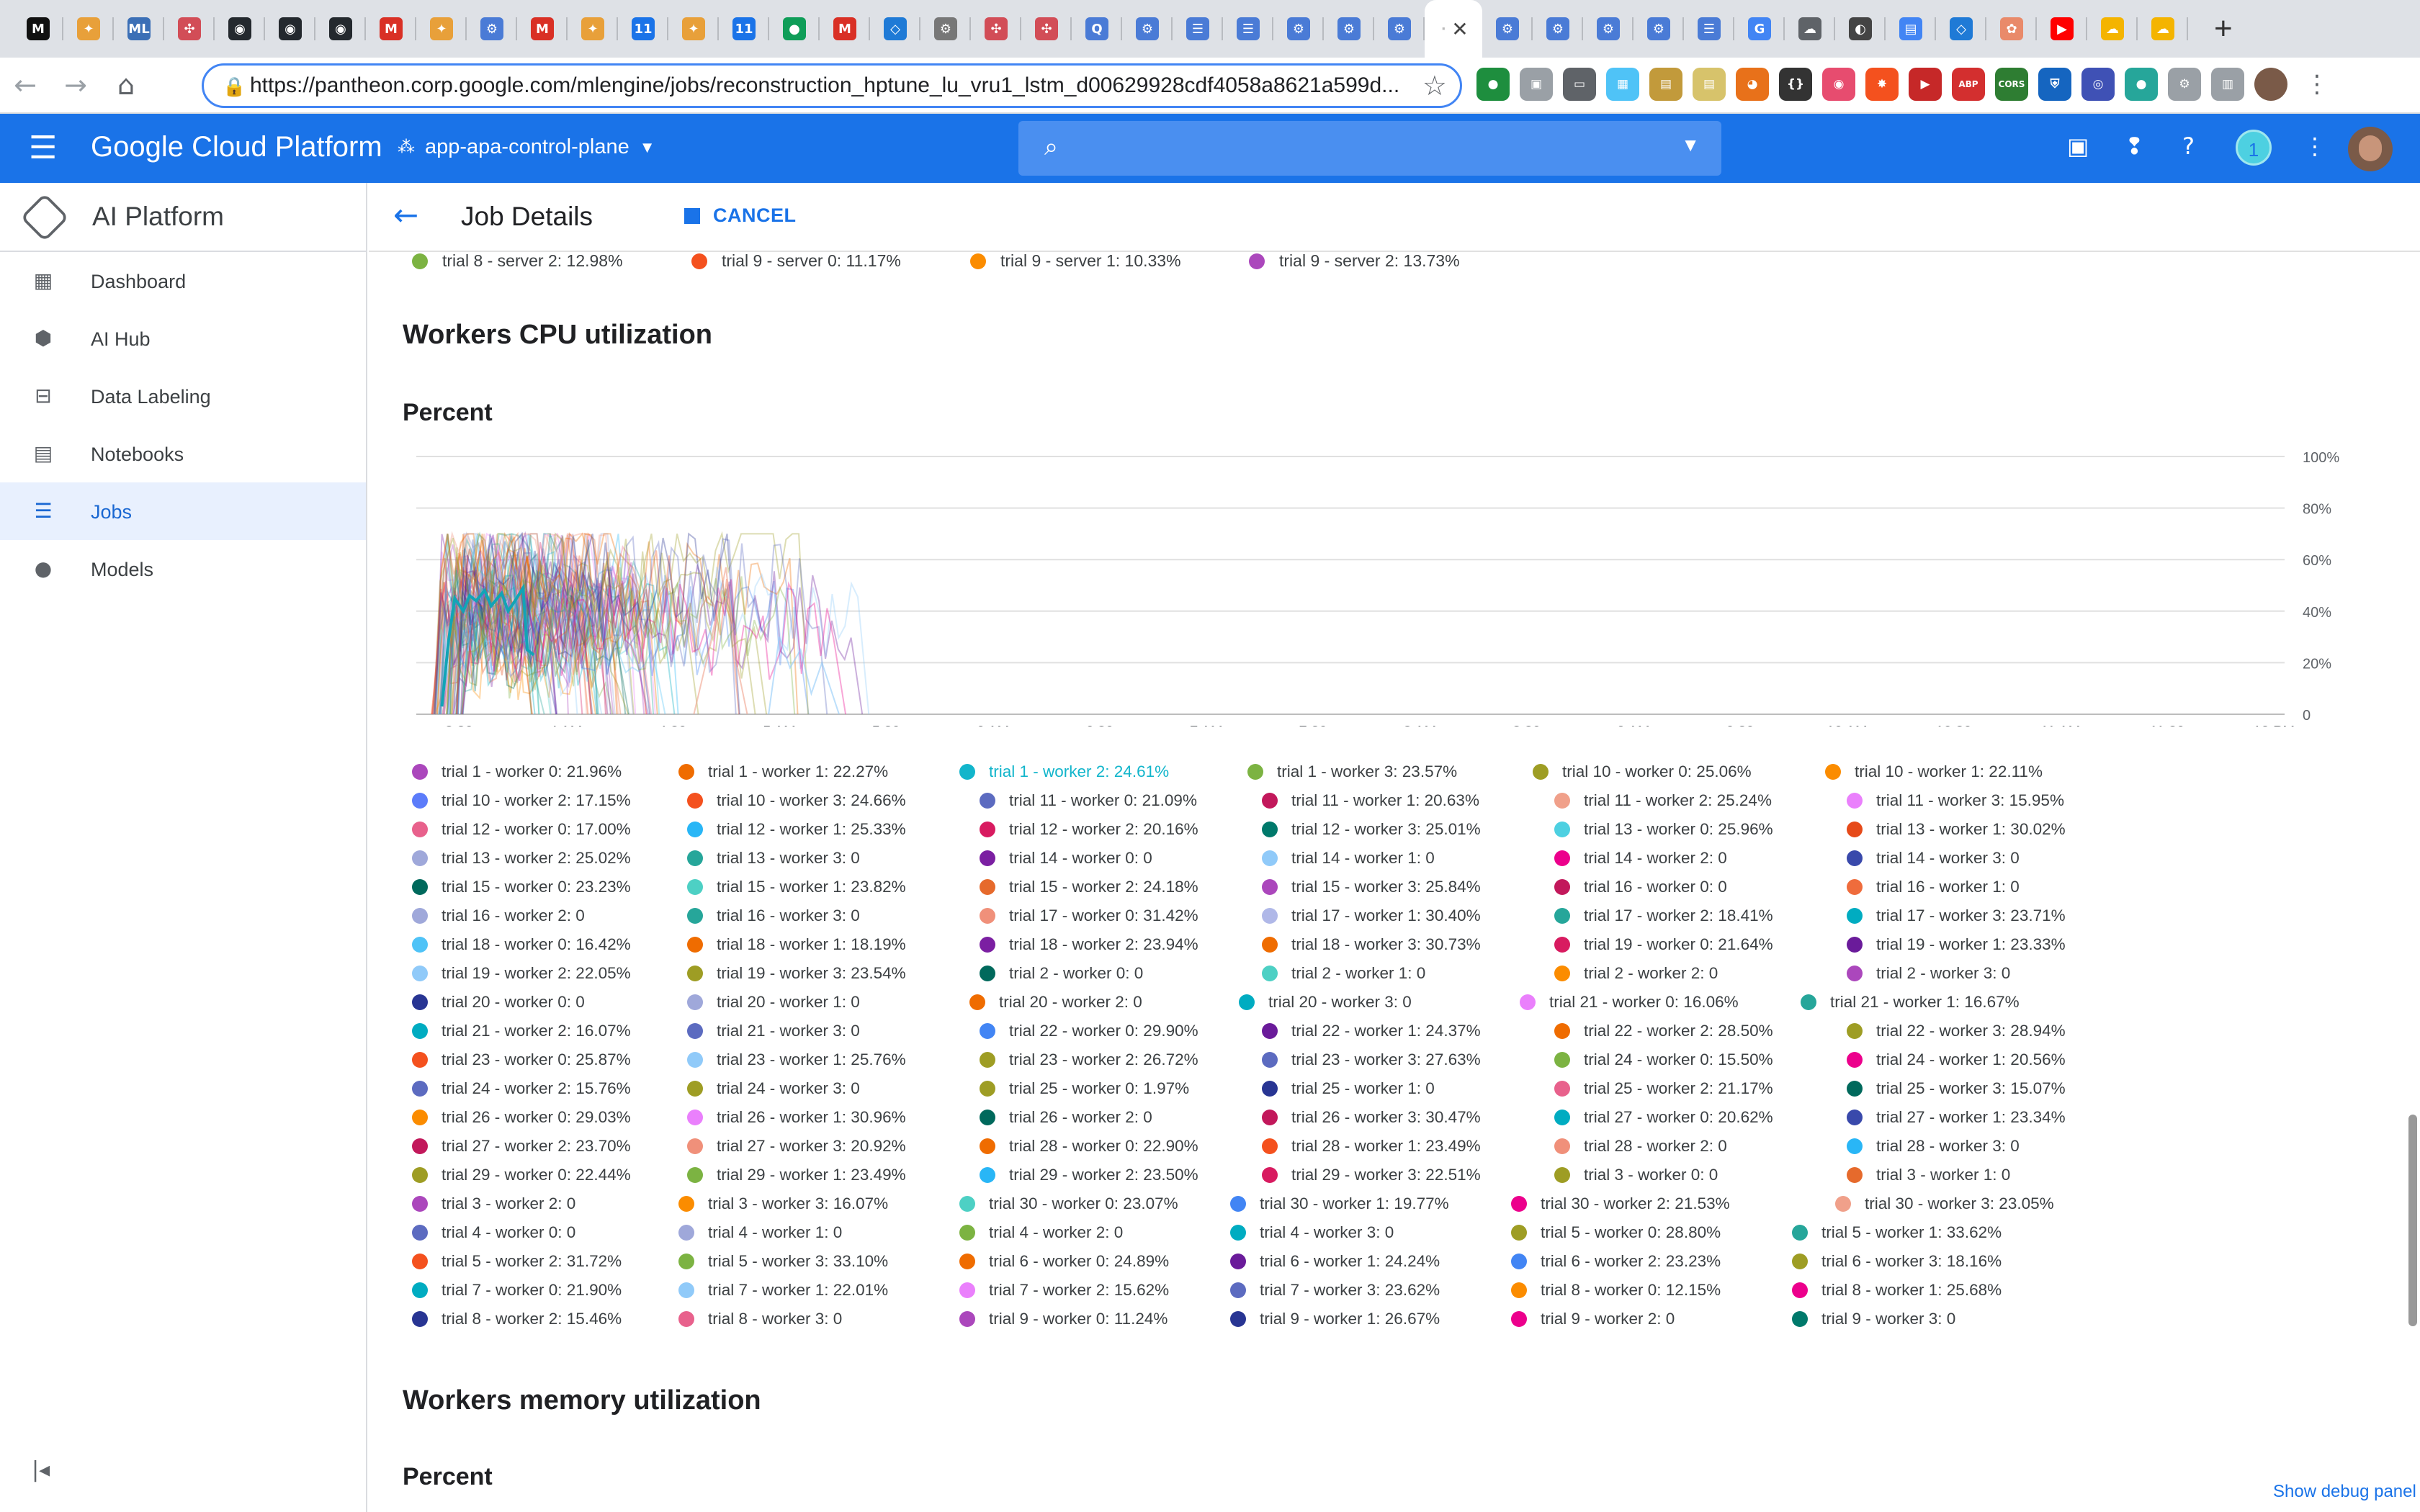 The width and height of the screenshot is (2420, 1512). Describe the element at coordinates (41, 1469) in the screenshot. I see `collapse-sidebar-icon: |◂` at that location.